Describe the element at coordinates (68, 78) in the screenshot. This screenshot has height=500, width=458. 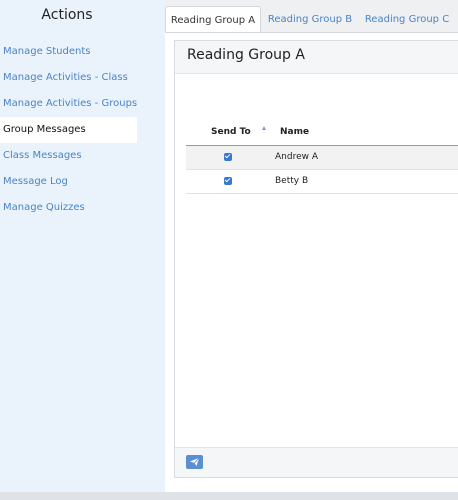
I see `sidebar-item-manage-activities-class: Manage Activities - Class` at that location.